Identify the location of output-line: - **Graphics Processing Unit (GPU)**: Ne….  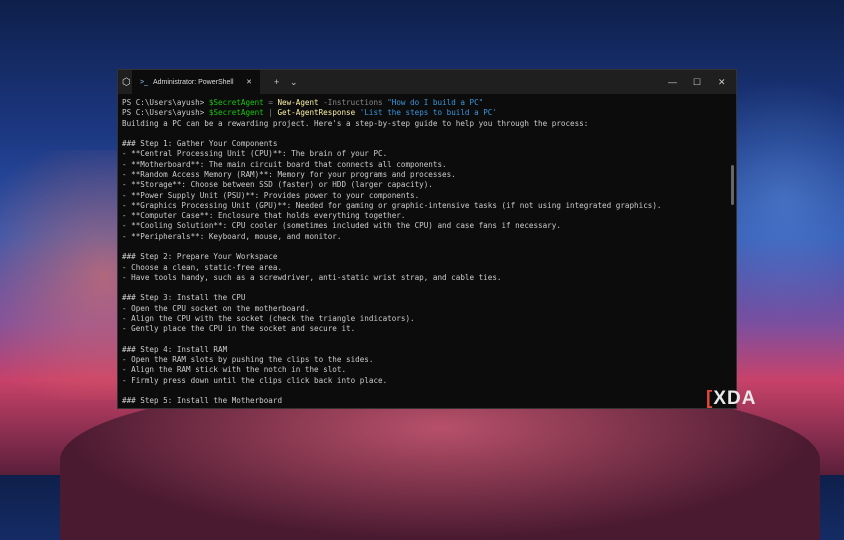
(392, 205).